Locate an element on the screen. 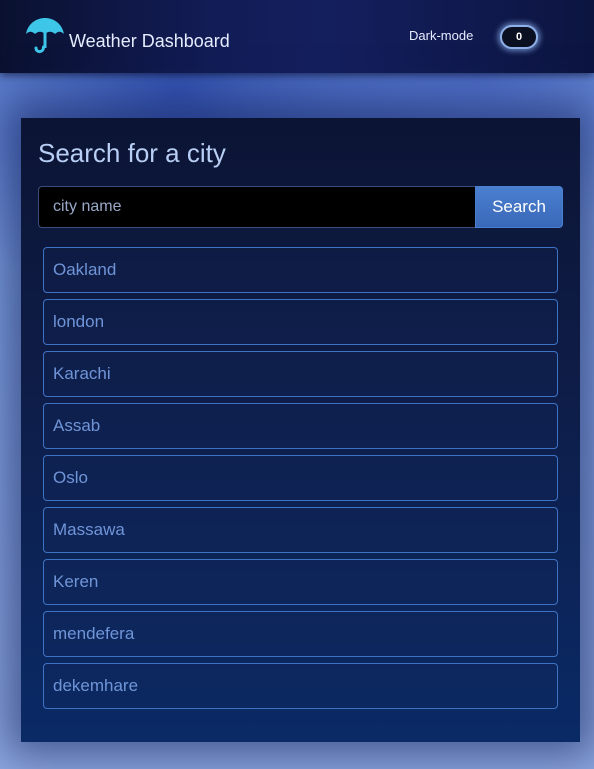 The image size is (594, 769). navbar: Weather Dashboard Dark-mode 0 is located at coordinates (297, 36).